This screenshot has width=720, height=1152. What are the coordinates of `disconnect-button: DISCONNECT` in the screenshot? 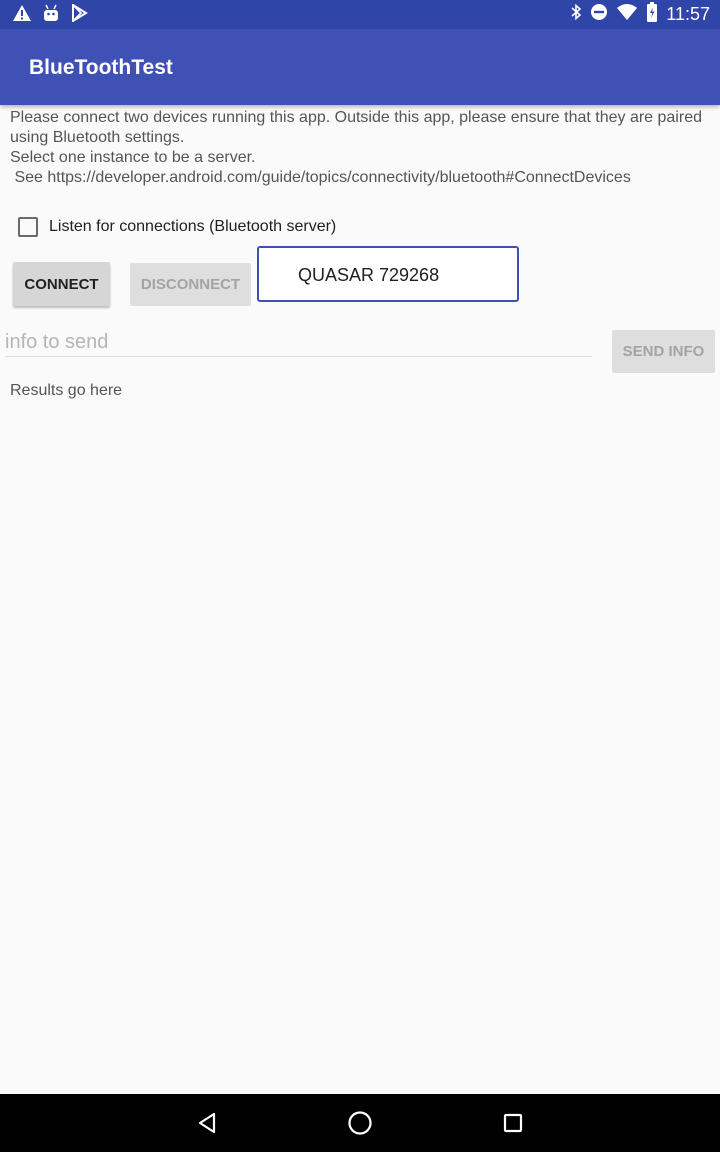 It's located at (190, 284).